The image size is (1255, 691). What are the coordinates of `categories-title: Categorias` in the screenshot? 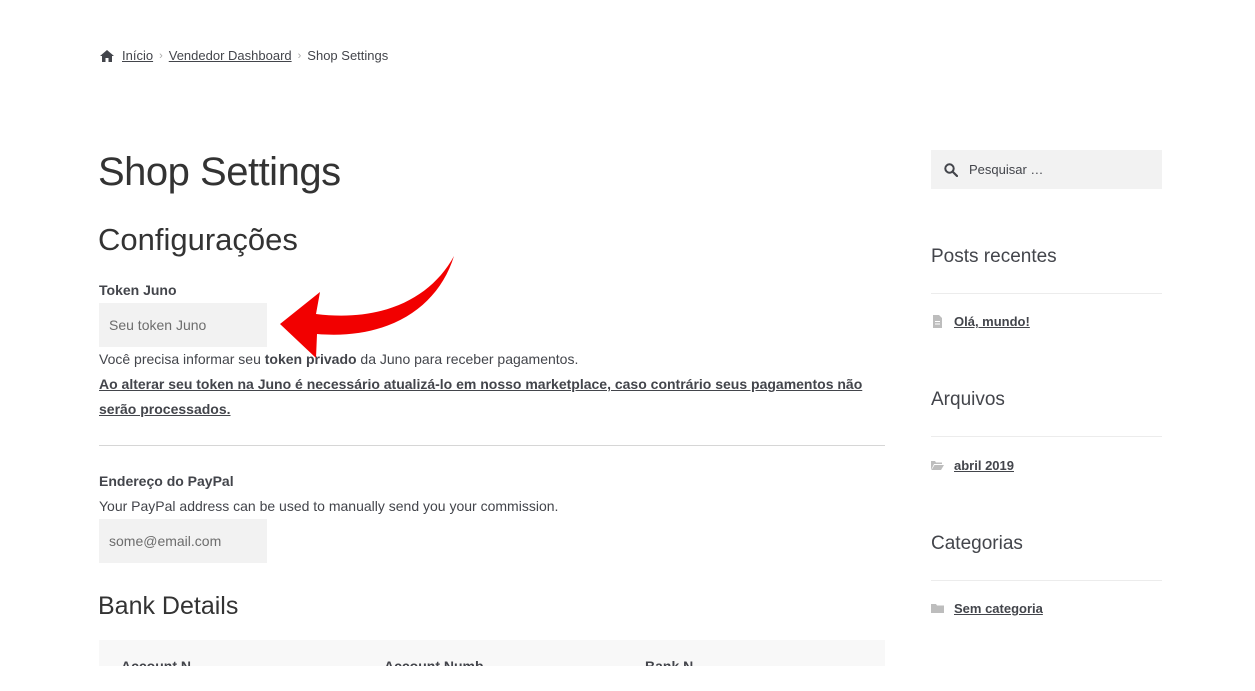 It's located at (977, 543).